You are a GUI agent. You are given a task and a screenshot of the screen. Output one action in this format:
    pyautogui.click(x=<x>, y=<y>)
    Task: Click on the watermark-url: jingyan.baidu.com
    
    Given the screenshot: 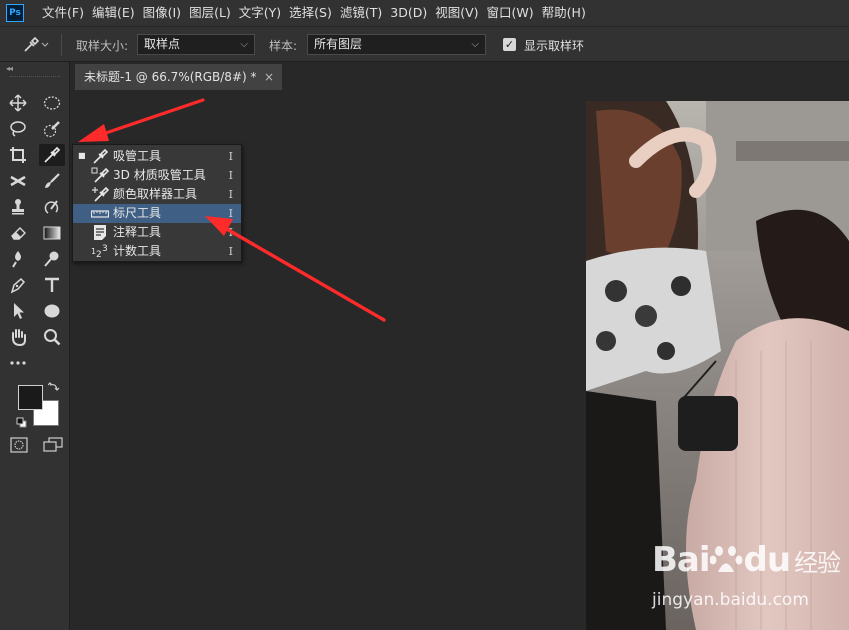 What is the action you would take?
    pyautogui.click(x=730, y=600)
    